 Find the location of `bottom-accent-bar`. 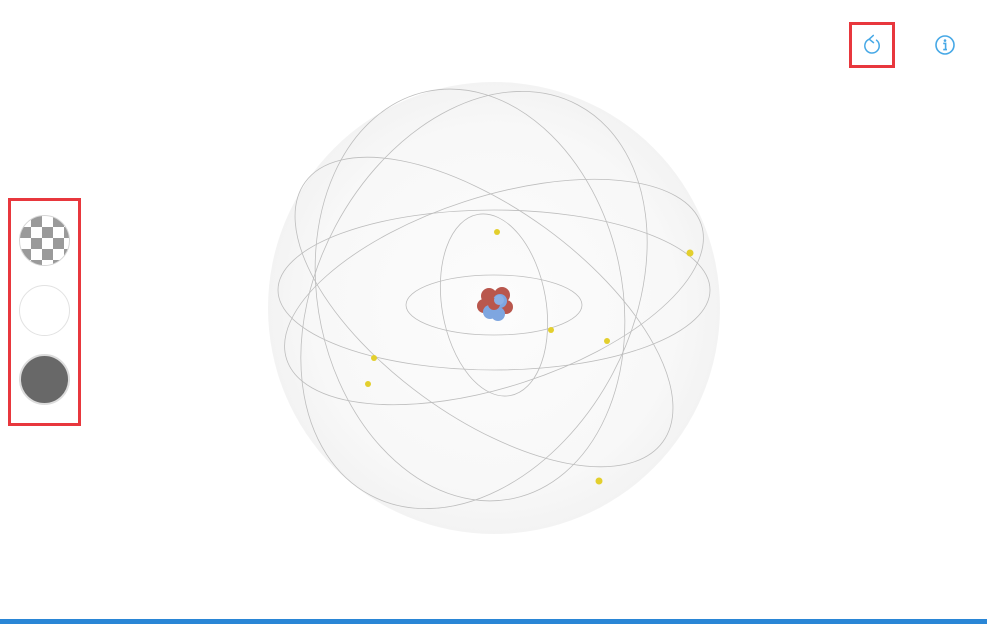

bottom-accent-bar is located at coordinates (493, 621).